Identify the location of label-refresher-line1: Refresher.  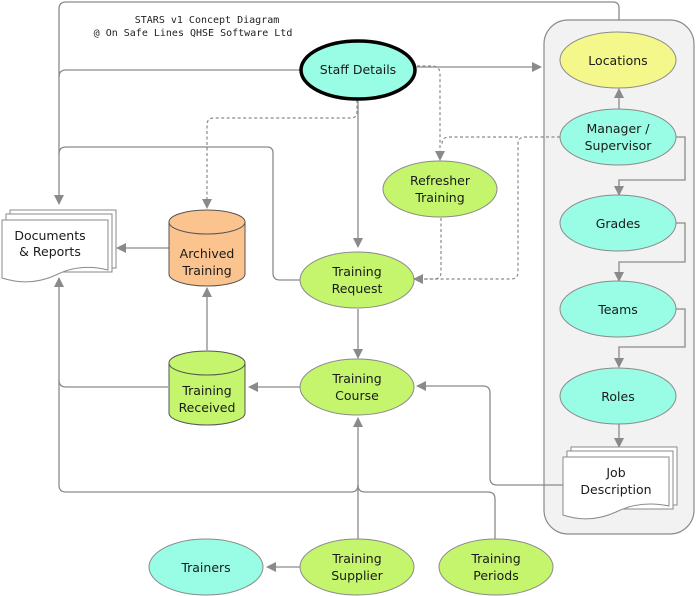
(440, 180).